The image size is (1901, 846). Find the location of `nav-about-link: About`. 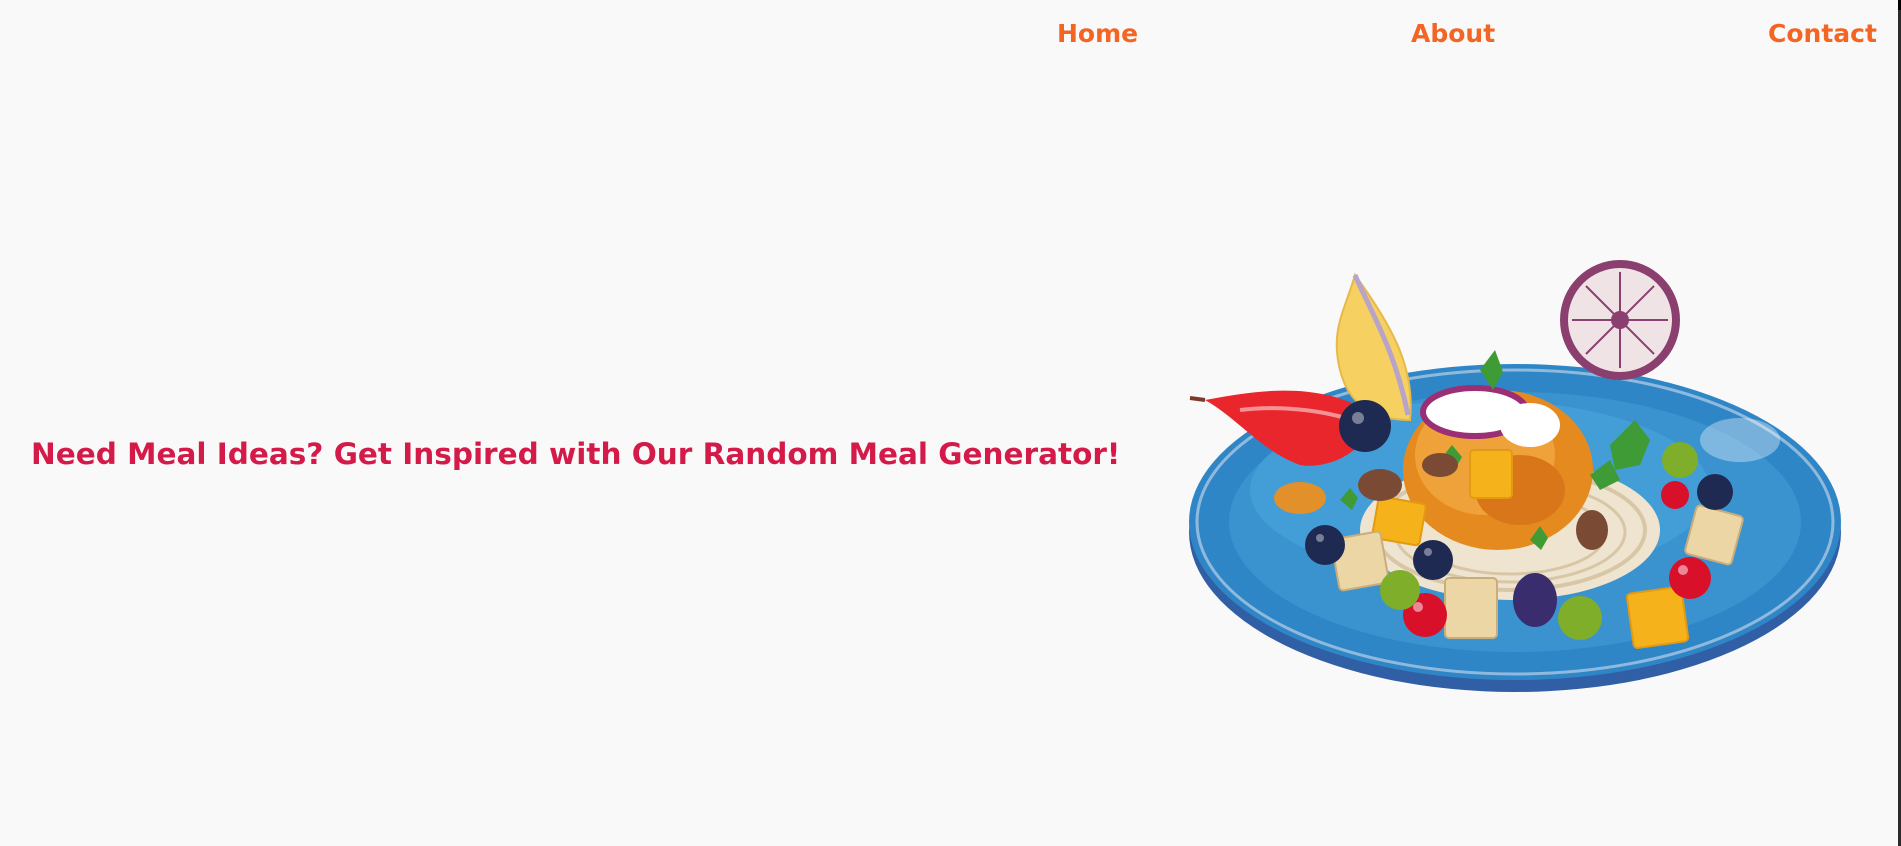

nav-about-link: About is located at coordinates (1453, 34).